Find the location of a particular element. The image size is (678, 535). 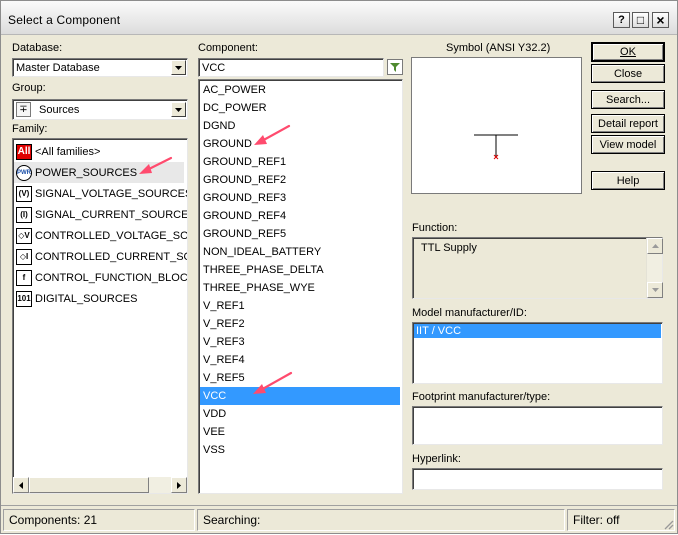

family-item: All <All families> is located at coordinates (58, 151).